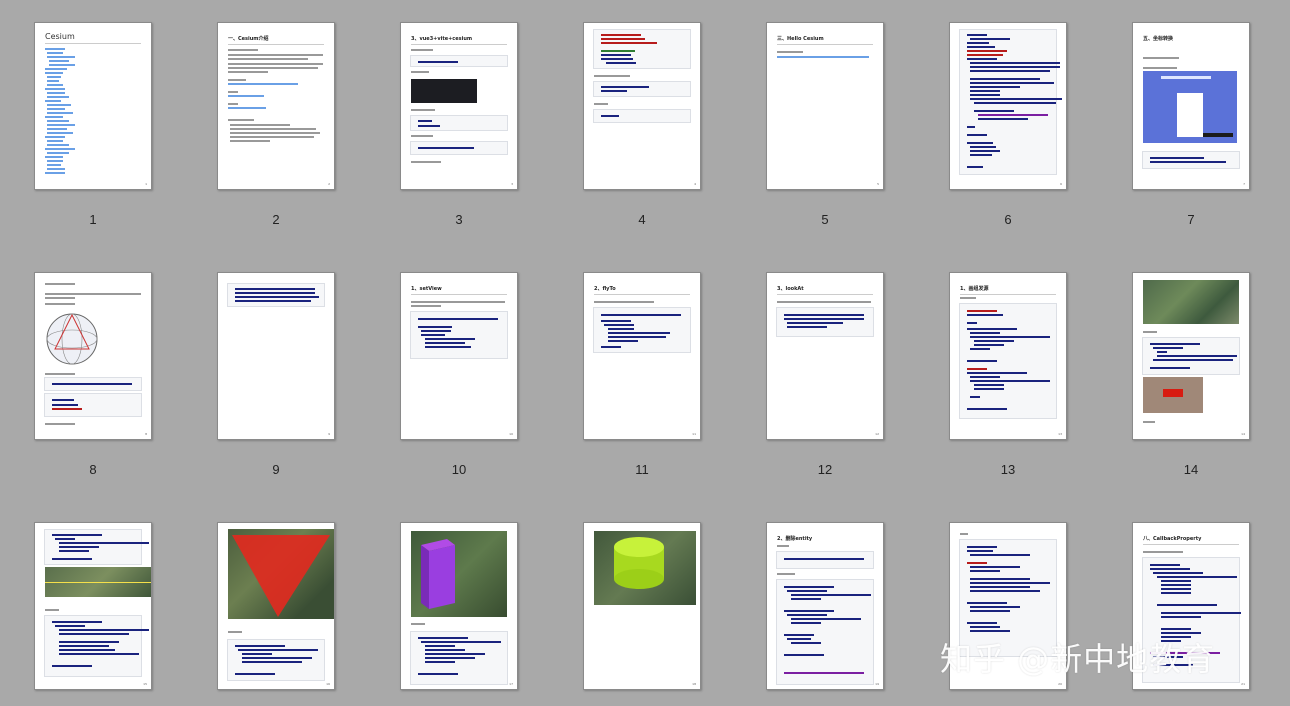 The image size is (1290, 706). What do you see at coordinates (642, 469) in the screenshot?
I see `page-number-label: 11` at bounding box center [642, 469].